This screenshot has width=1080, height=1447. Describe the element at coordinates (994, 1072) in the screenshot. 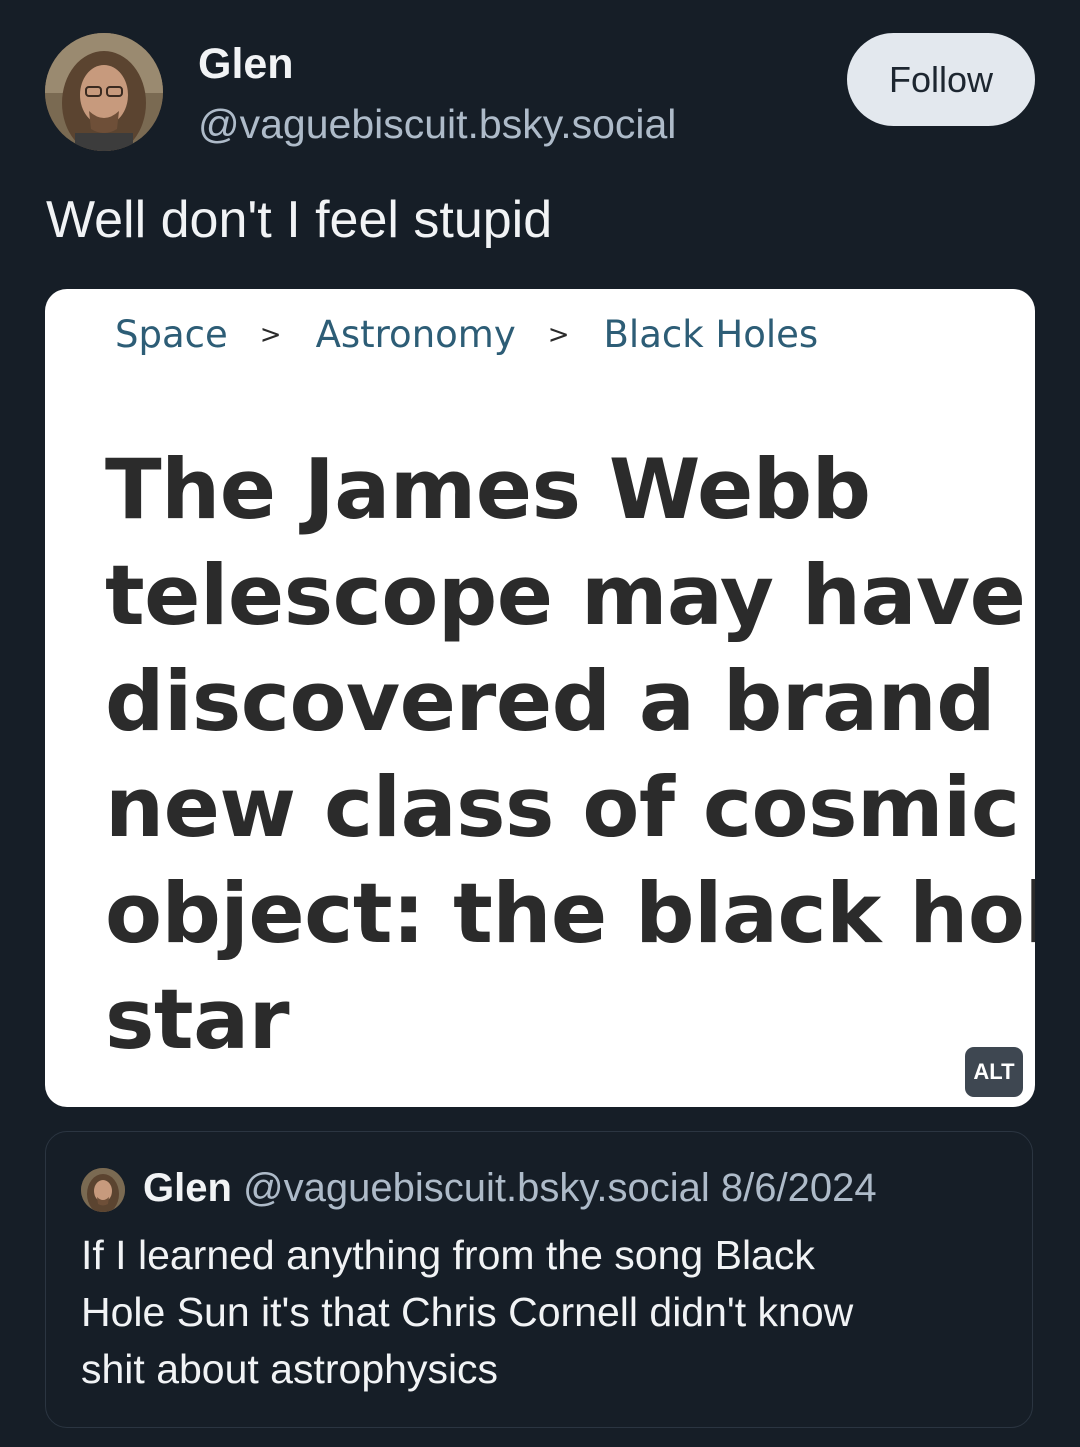

I see `alt-text-button: ALT` at that location.